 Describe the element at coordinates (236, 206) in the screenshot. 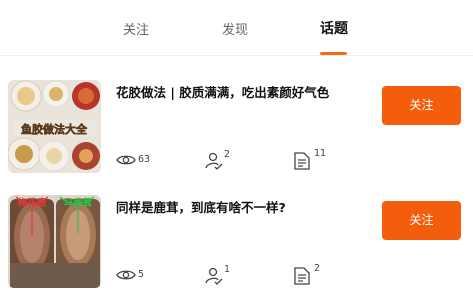

I see `topic-title: 同样是鹿茸，到底有啥不一样?` at that location.